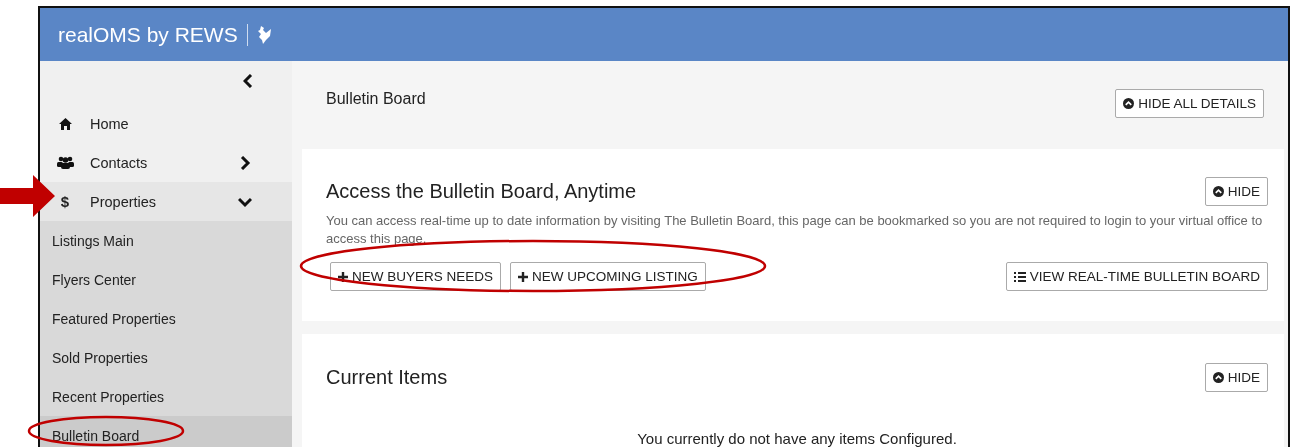  What do you see at coordinates (166, 162) in the screenshot?
I see `nav-item: Contacts` at bounding box center [166, 162].